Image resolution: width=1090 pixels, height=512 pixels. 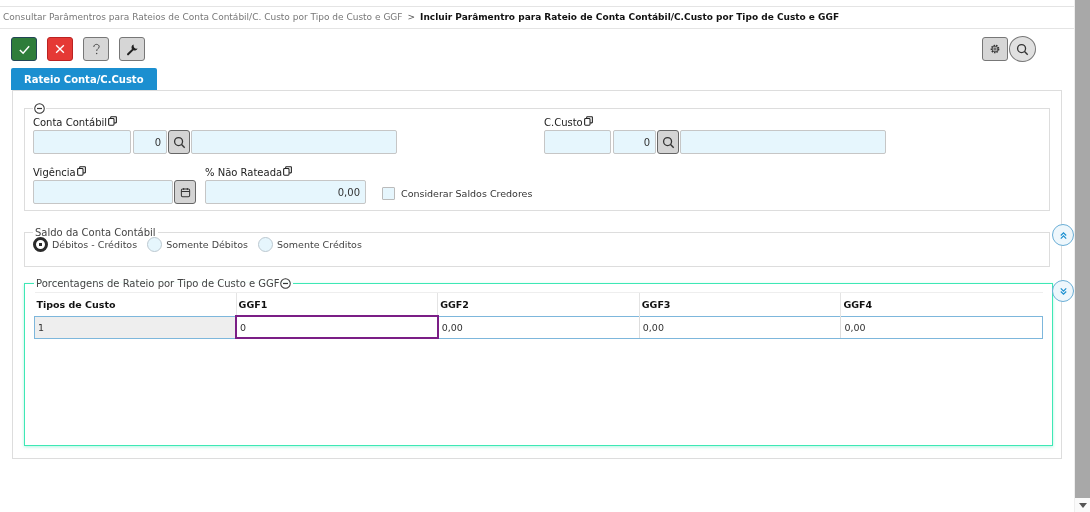 I want to click on field-label: Conta Contábil, so click(x=70, y=122).